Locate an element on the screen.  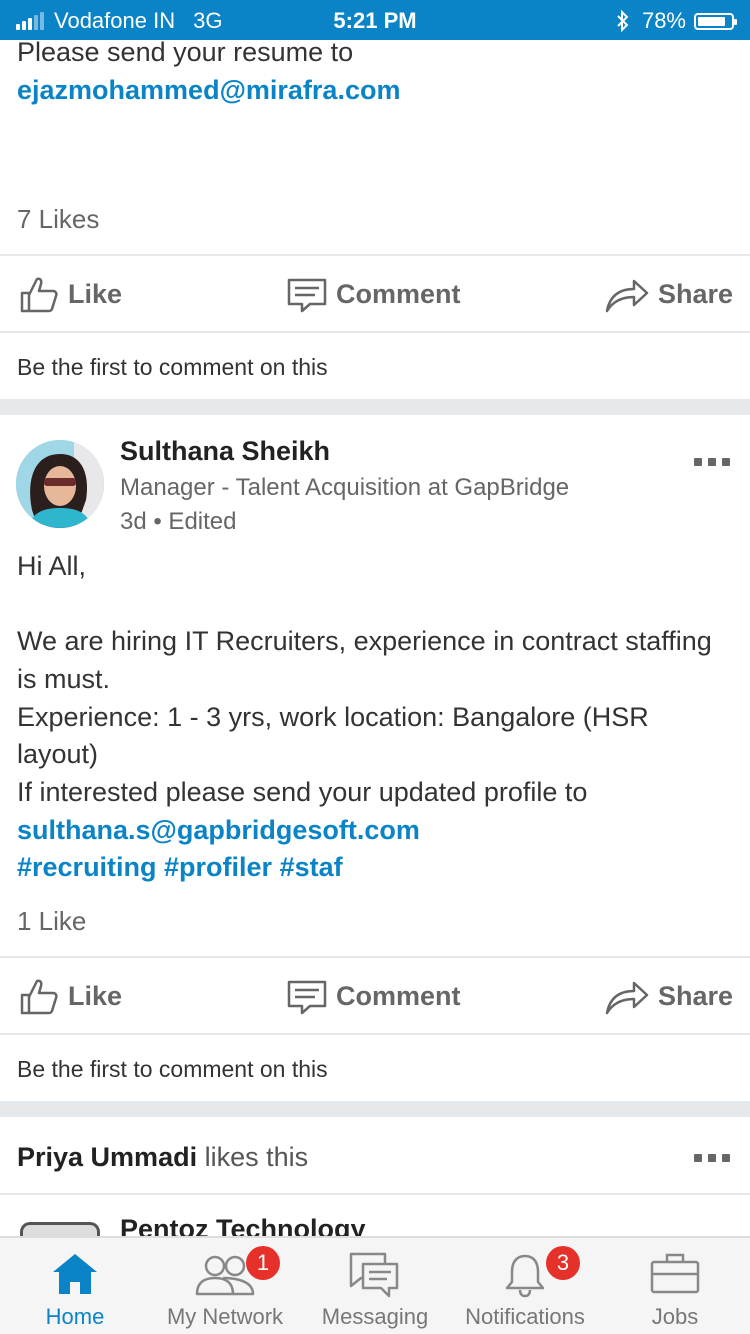
bell-icon is located at coordinates (525, 1276).